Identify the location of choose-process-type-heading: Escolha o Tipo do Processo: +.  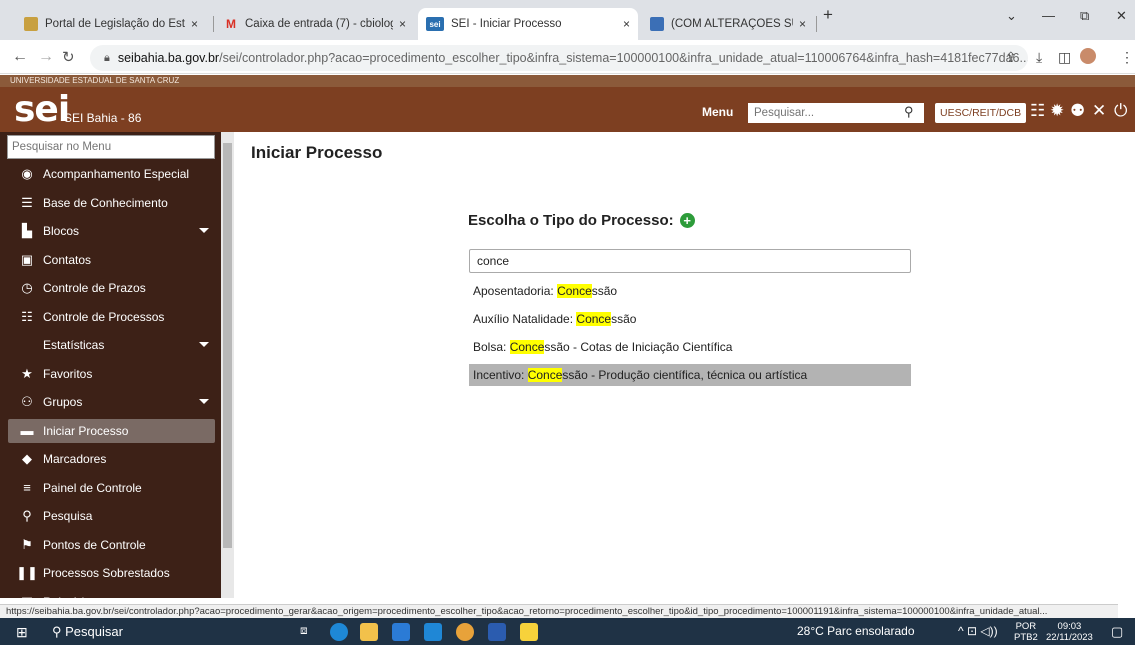
(581, 220).